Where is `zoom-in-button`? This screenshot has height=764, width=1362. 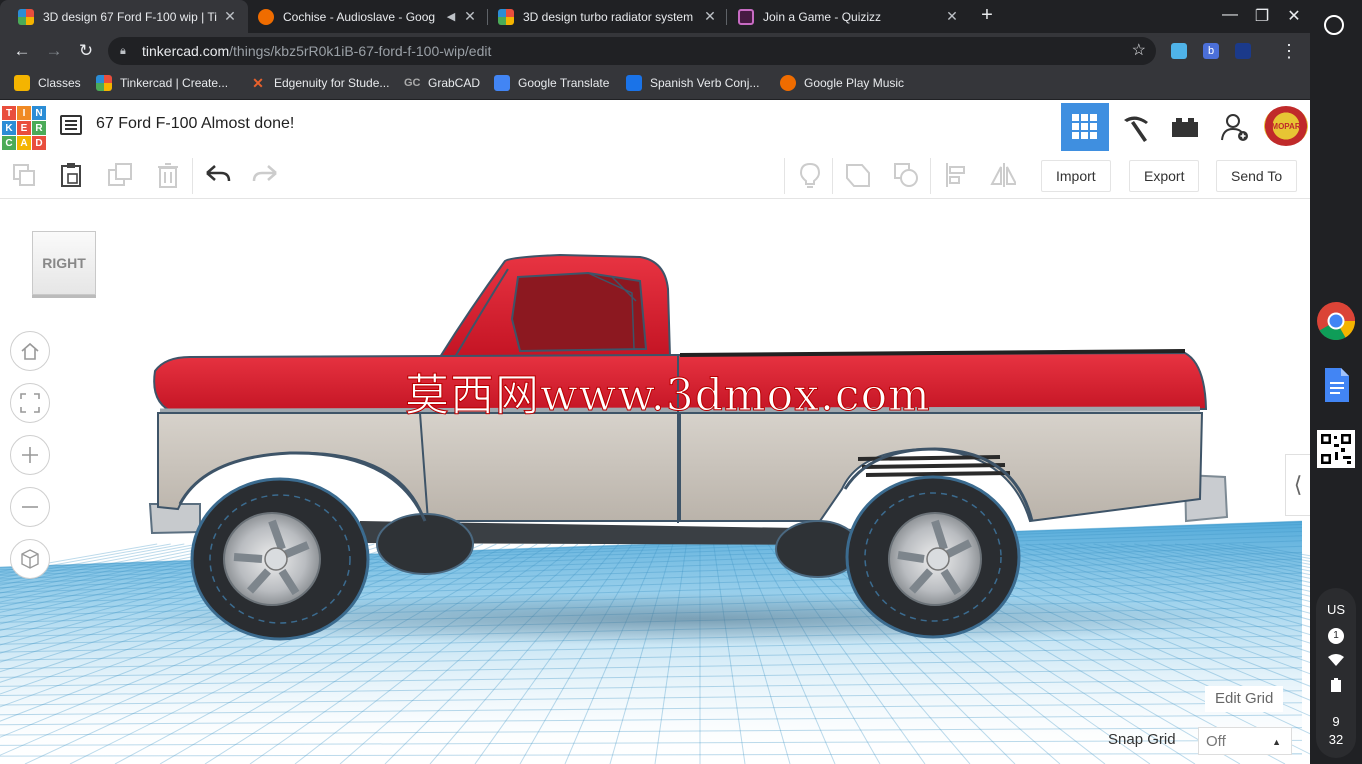 zoom-in-button is located at coordinates (30, 455).